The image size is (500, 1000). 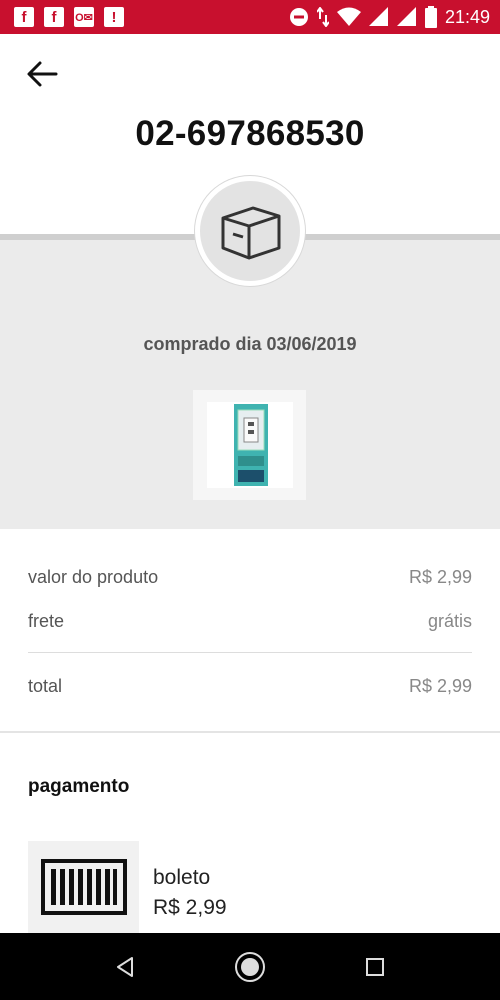 What do you see at coordinates (250, 732) in the screenshot?
I see `section-divider` at bounding box center [250, 732].